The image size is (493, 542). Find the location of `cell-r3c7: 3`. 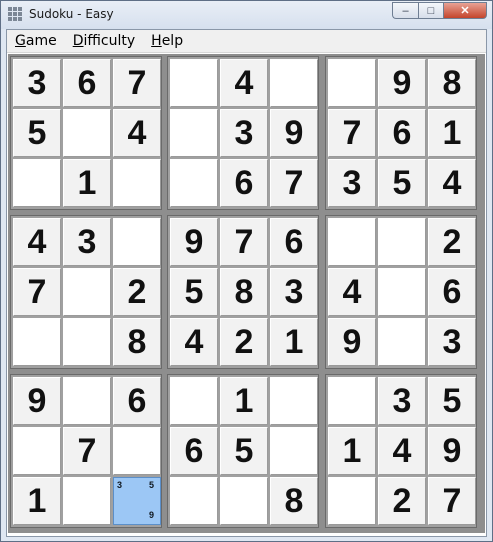

cell-r3c7: 3 is located at coordinates (352, 183).